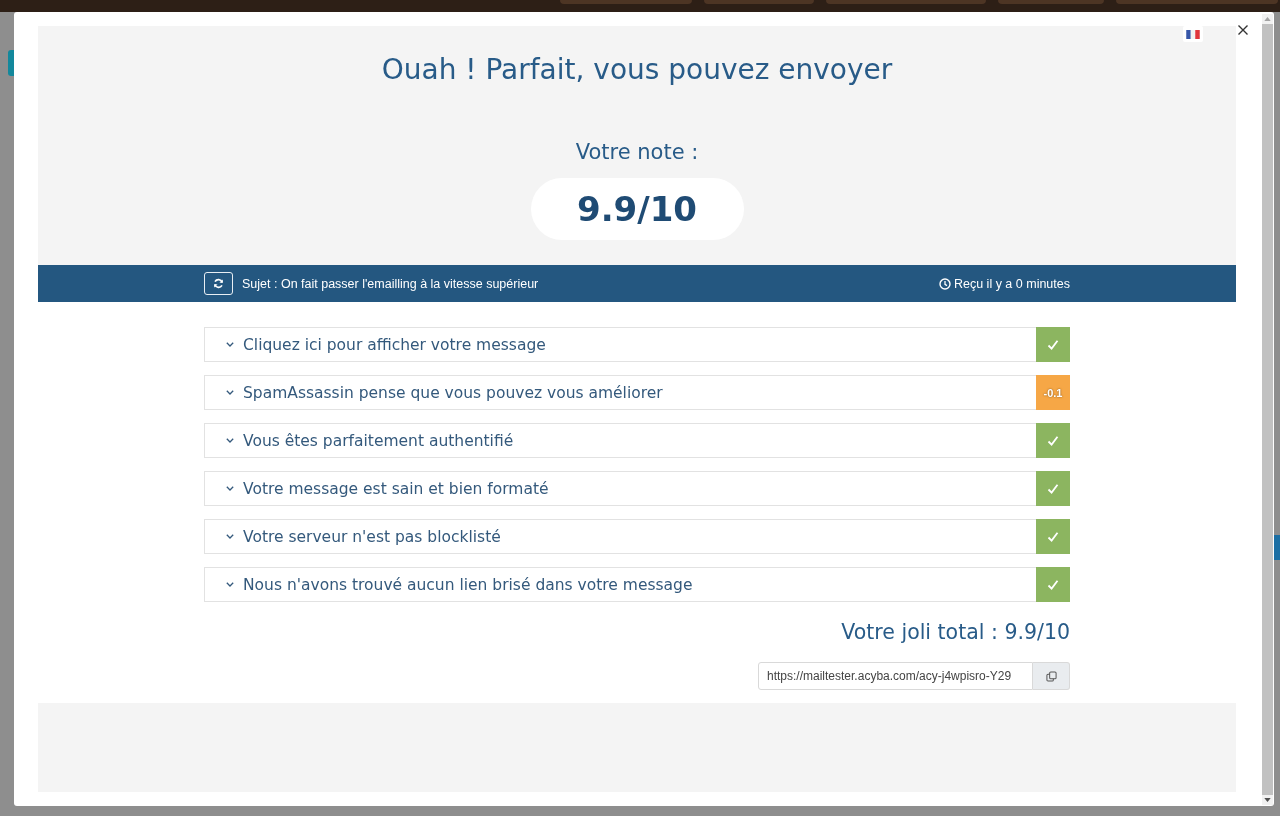  Describe the element at coordinates (944, 283) in the screenshot. I see `clock-icon` at that location.